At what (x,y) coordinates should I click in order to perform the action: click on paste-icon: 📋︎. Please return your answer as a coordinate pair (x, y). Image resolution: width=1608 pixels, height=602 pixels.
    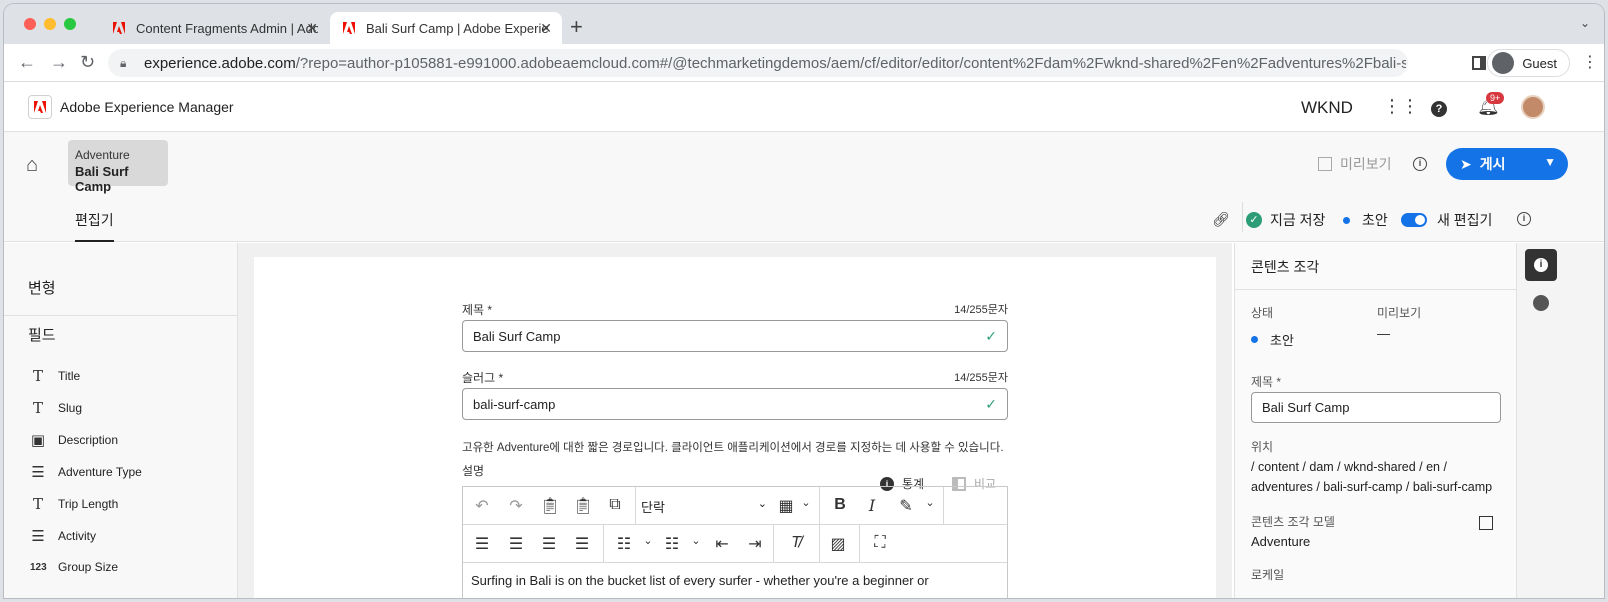
    Looking at the image, I should click on (550, 506).